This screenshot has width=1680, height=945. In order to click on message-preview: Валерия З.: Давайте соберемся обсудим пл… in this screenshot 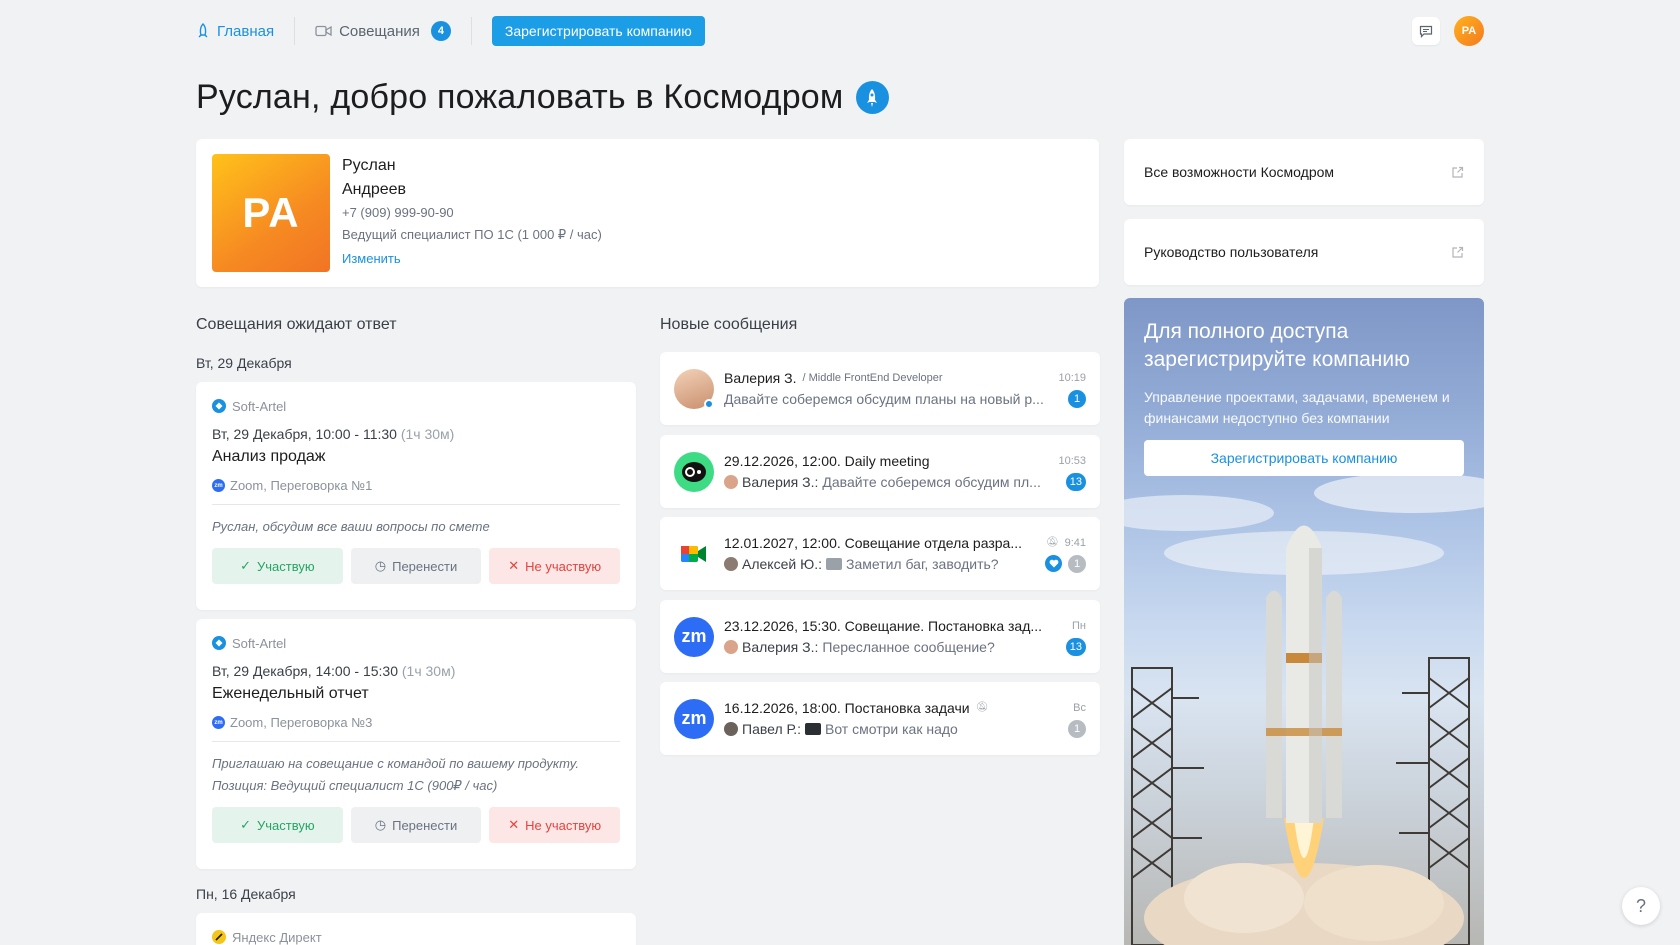, I will do `click(882, 482)`.